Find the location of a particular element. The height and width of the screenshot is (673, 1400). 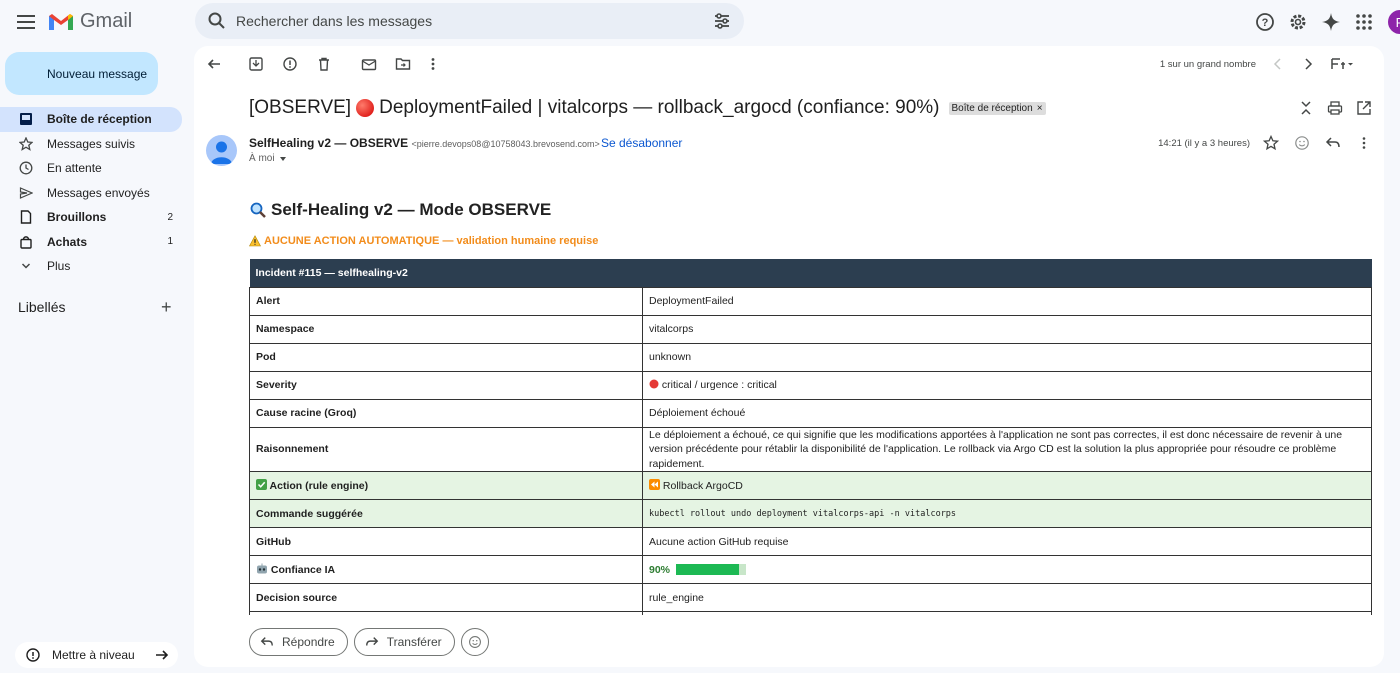

app-name: Gmail is located at coordinates (106, 21).